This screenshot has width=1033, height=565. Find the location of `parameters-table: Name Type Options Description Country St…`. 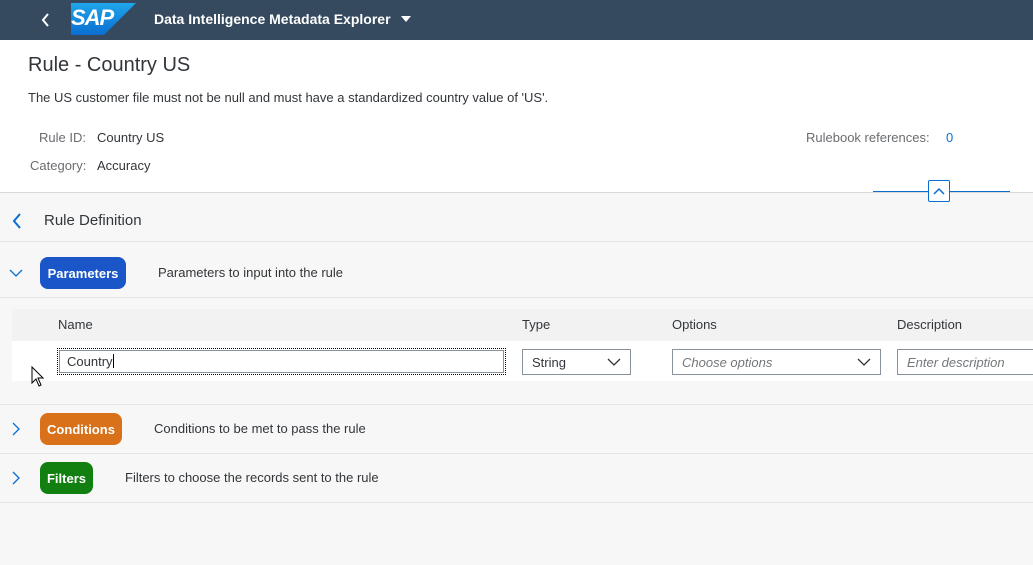

parameters-table: Name Type Options Description Country St… is located at coordinates (522, 345).